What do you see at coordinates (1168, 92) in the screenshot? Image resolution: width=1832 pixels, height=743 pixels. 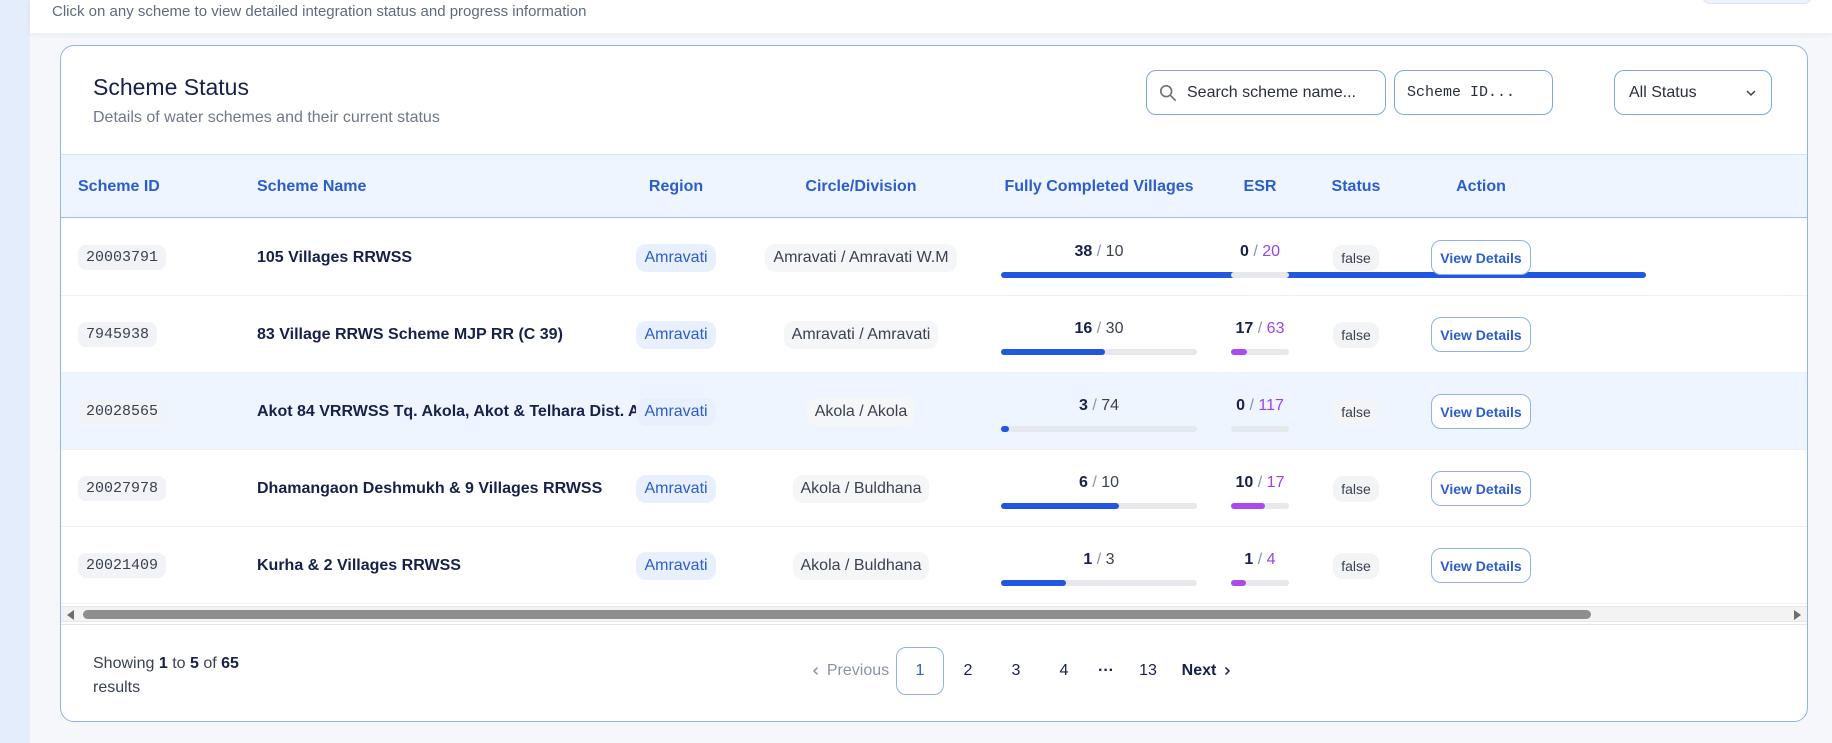 I see `search-icon` at bounding box center [1168, 92].